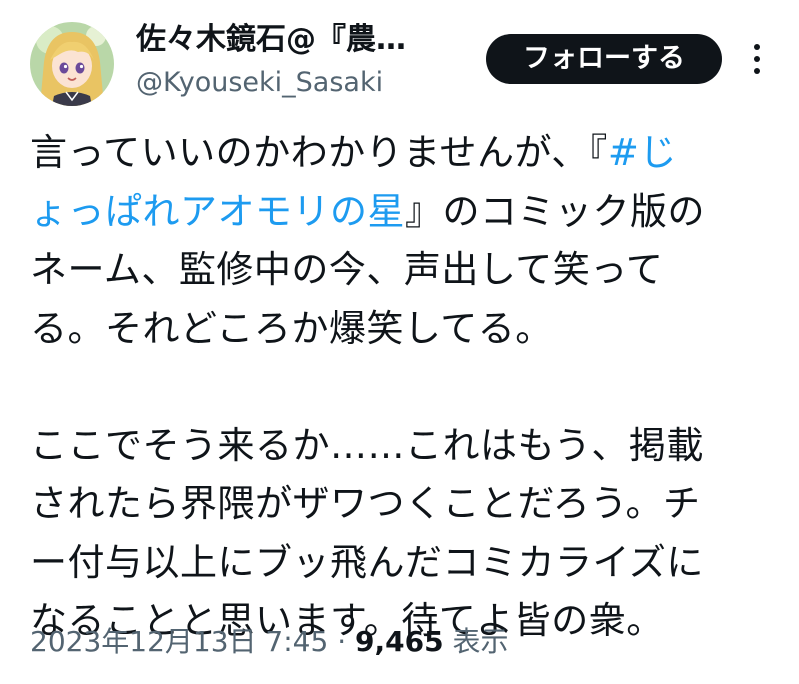 The height and width of the screenshot is (684, 799). I want to click on tweet-line: ょっぱれアオモリの星』のコミック版の, so click(410, 212).